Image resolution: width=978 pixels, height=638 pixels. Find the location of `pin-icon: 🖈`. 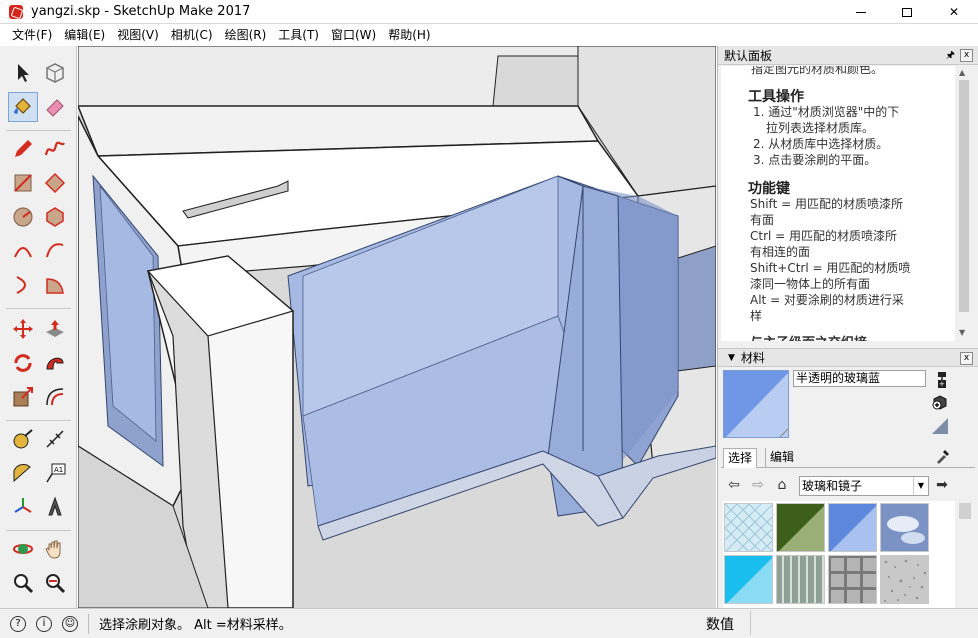

pin-icon: 🖈 is located at coordinates (950, 56).